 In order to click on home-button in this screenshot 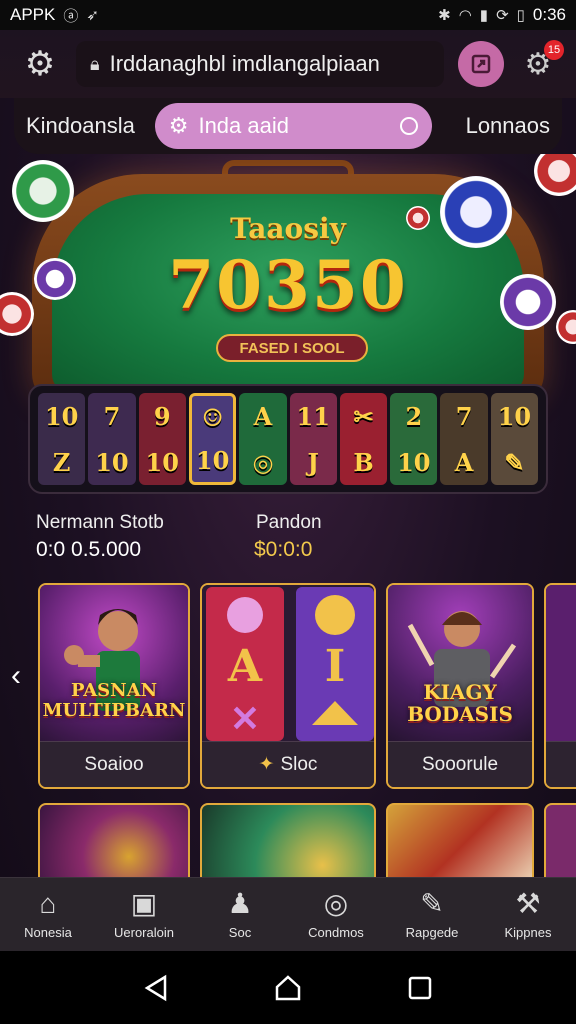, I will do `click(288, 988)`.